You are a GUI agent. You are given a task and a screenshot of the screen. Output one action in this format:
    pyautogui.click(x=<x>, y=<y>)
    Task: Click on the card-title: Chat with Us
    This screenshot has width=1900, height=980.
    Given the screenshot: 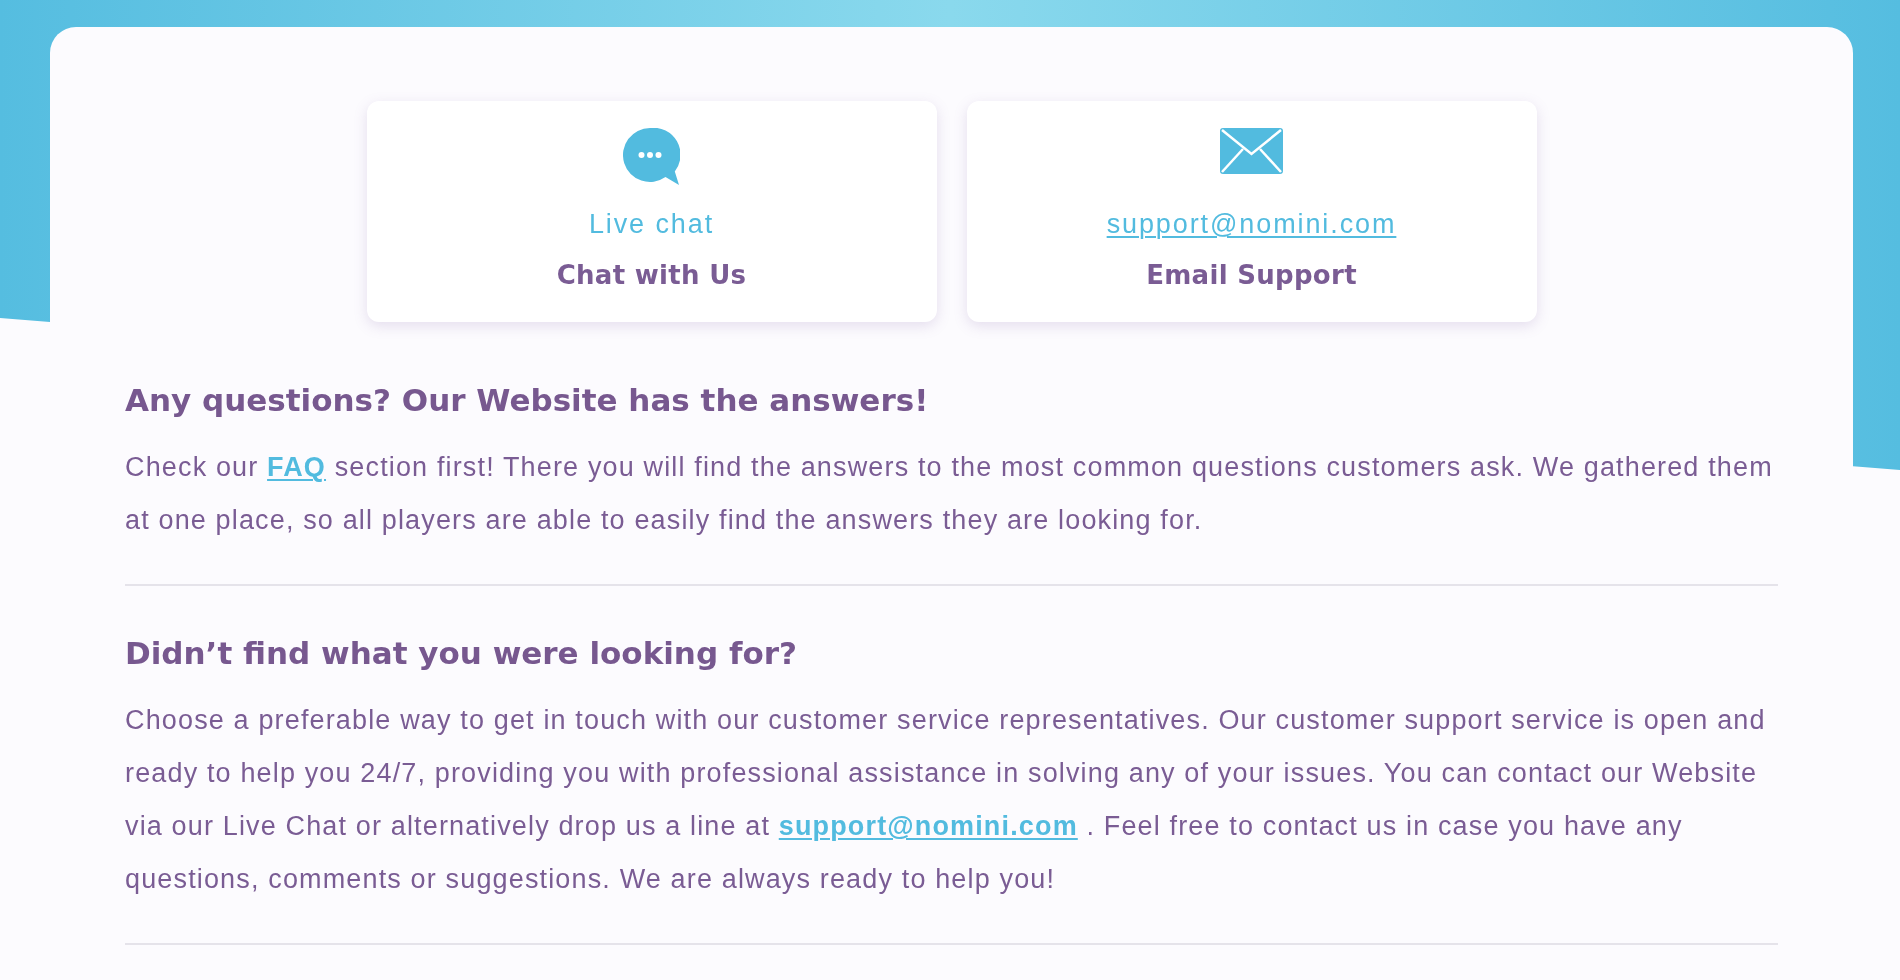 What is the action you would take?
    pyautogui.click(x=651, y=275)
    